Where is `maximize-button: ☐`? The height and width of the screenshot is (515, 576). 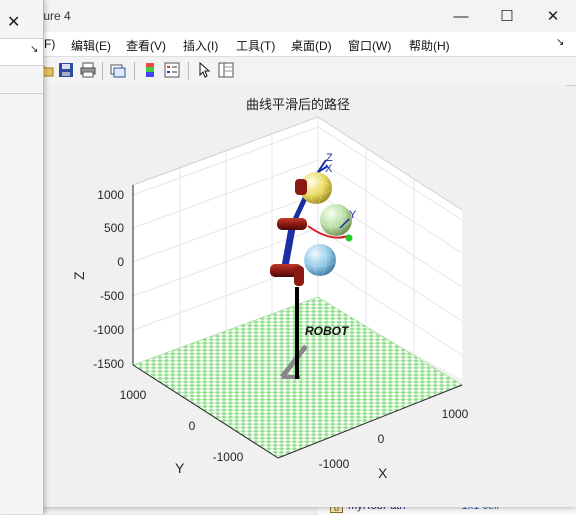
maximize-button: ☐ is located at coordinates (507, 16).